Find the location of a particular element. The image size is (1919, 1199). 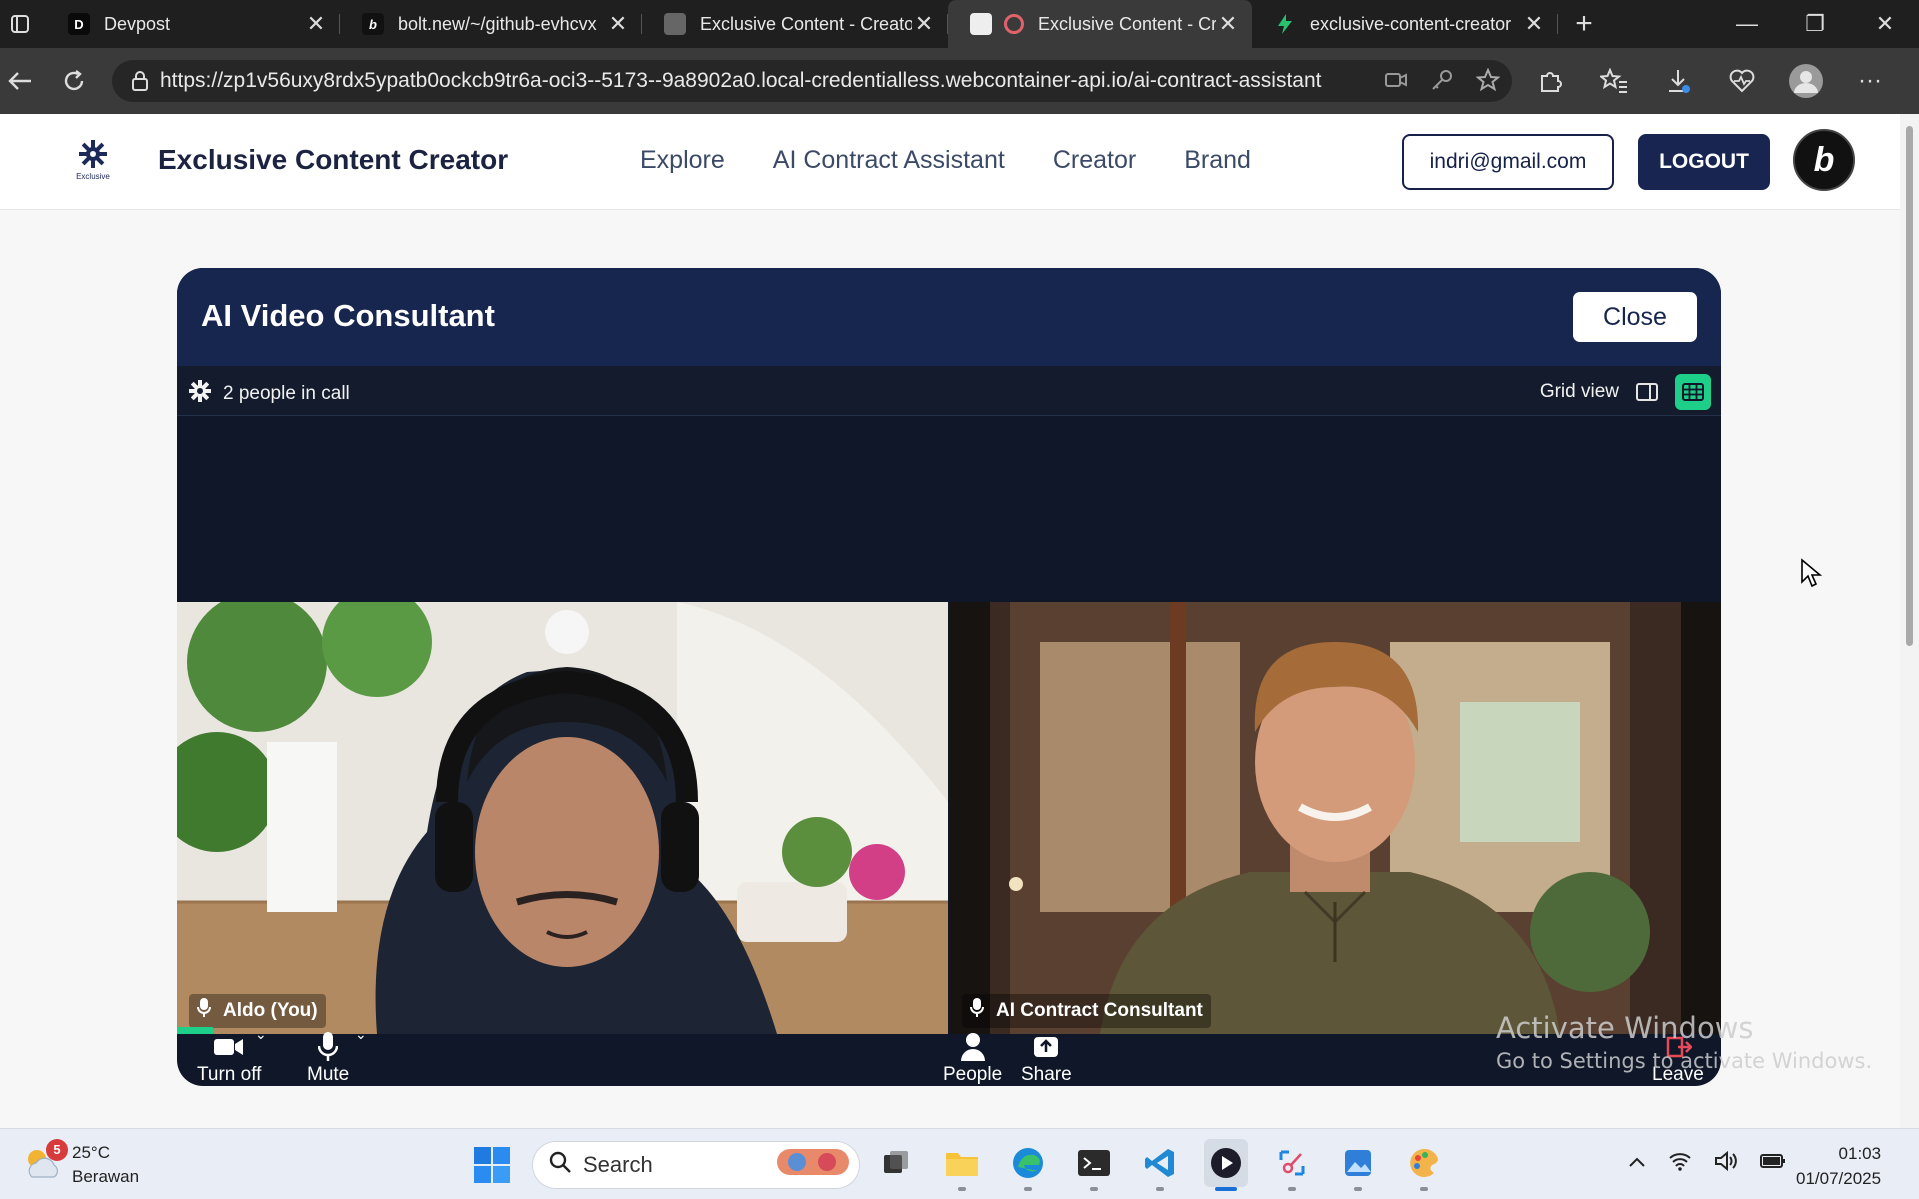

person-icon is located at coordinates (973, 1047).